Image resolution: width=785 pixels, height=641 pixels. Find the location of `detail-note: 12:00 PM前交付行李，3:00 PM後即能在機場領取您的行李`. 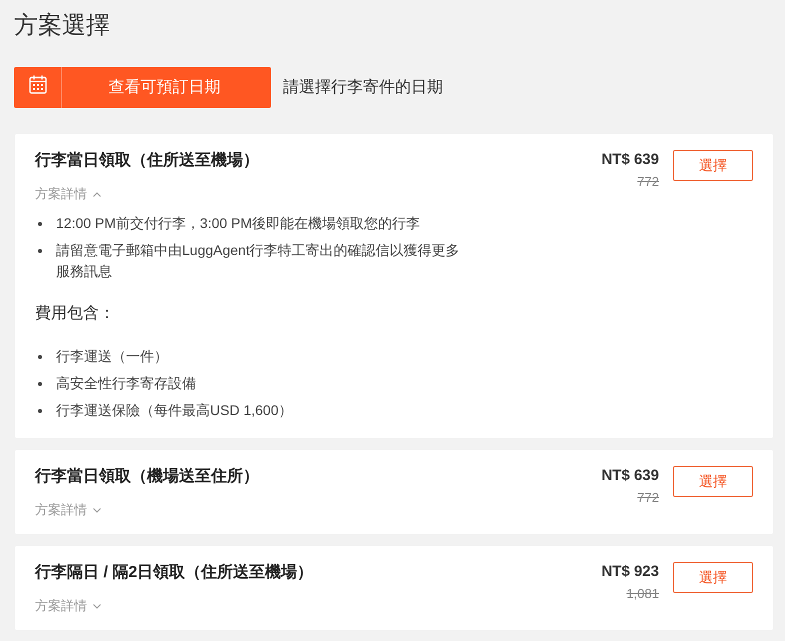

detail-note: 12:00 PM前交付行李，3:00 PM後即能在機場領取您的行李 is located at coordinates (238, 223).